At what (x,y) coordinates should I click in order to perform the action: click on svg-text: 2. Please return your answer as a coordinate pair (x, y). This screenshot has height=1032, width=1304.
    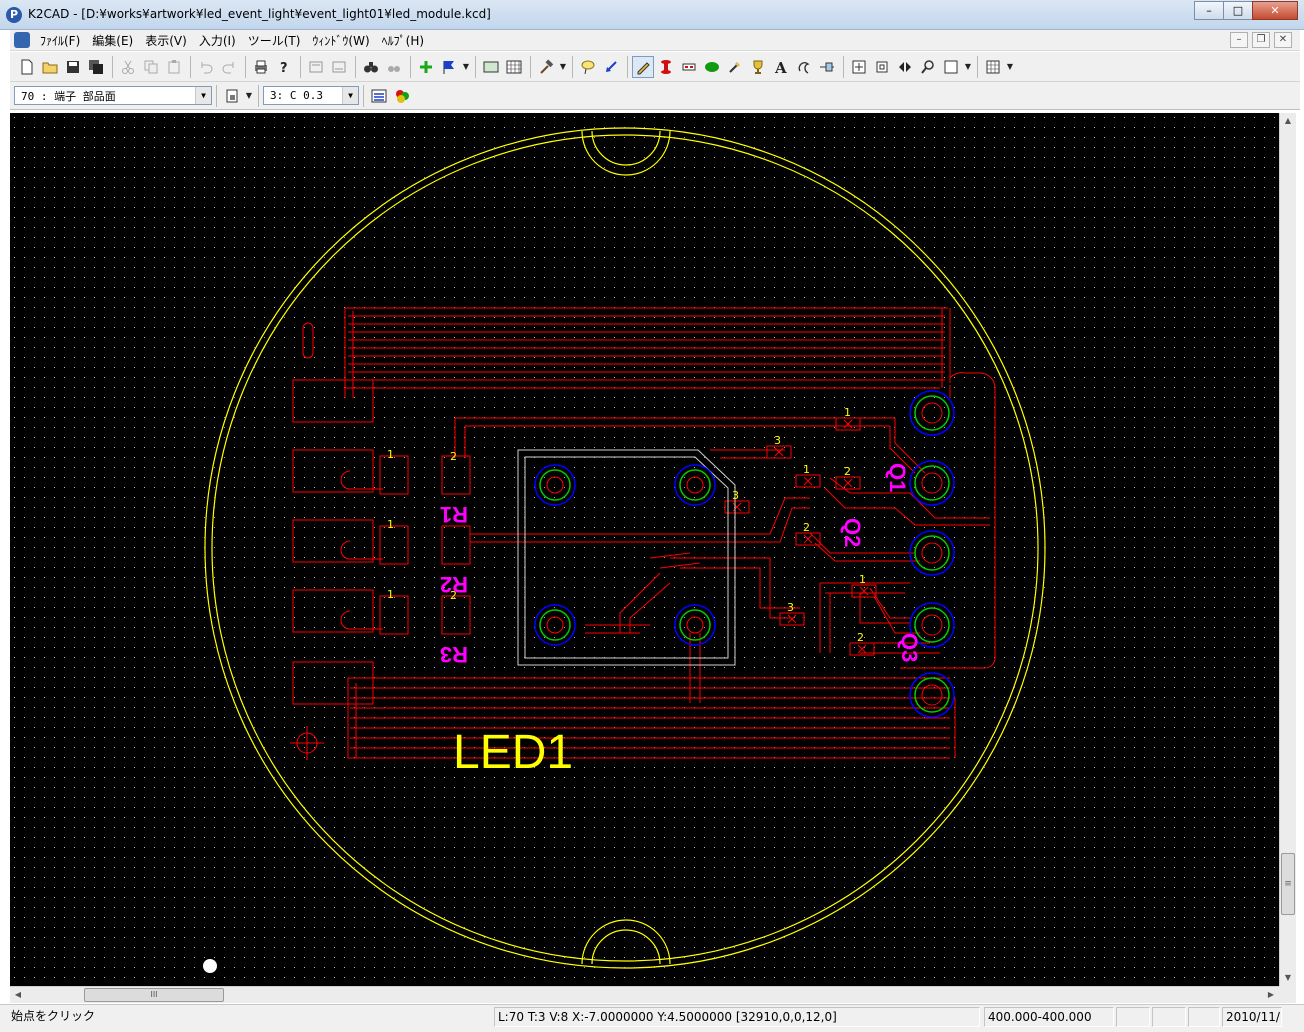
    Looking at the image, I should click on (806, 527).